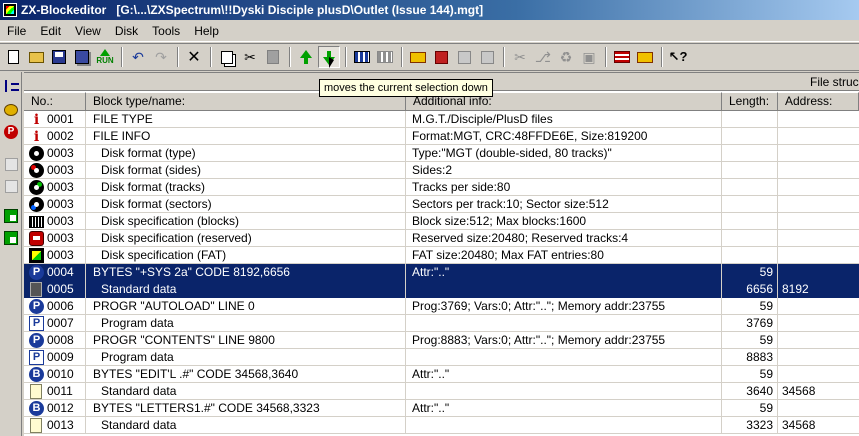  I want to click on tool-scissors-button: ✂, so click(520, 57).